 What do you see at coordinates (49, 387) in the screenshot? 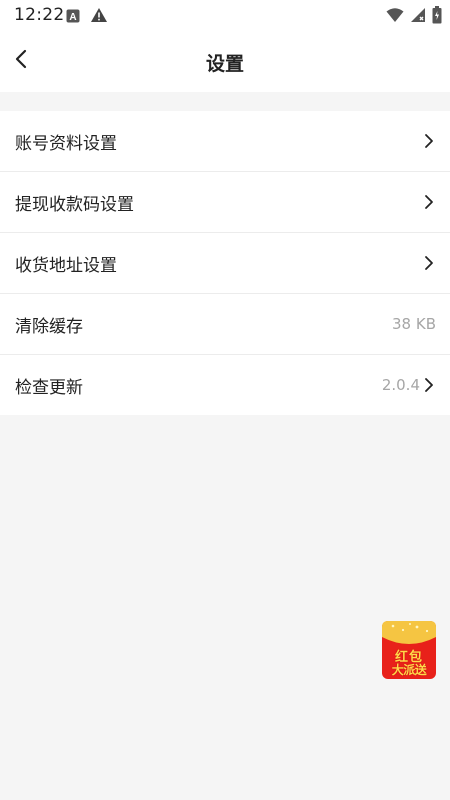
I see `settings-row-label: 检查更新` at bounding box center [49, 387].